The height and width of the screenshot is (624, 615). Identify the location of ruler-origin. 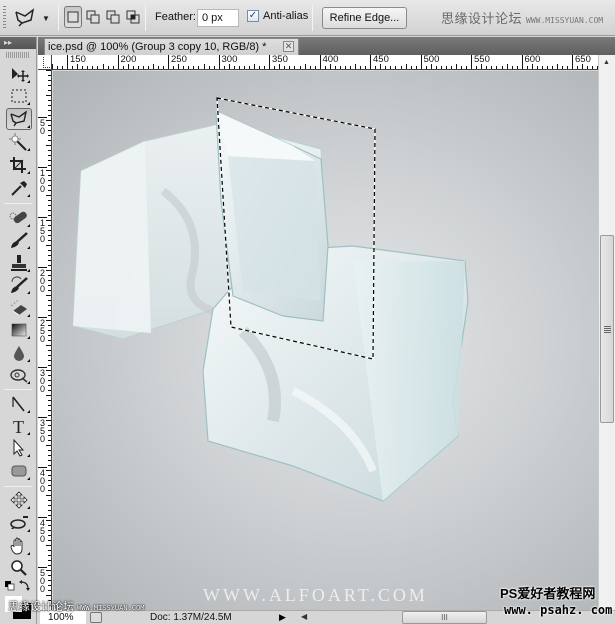
(45, 62).